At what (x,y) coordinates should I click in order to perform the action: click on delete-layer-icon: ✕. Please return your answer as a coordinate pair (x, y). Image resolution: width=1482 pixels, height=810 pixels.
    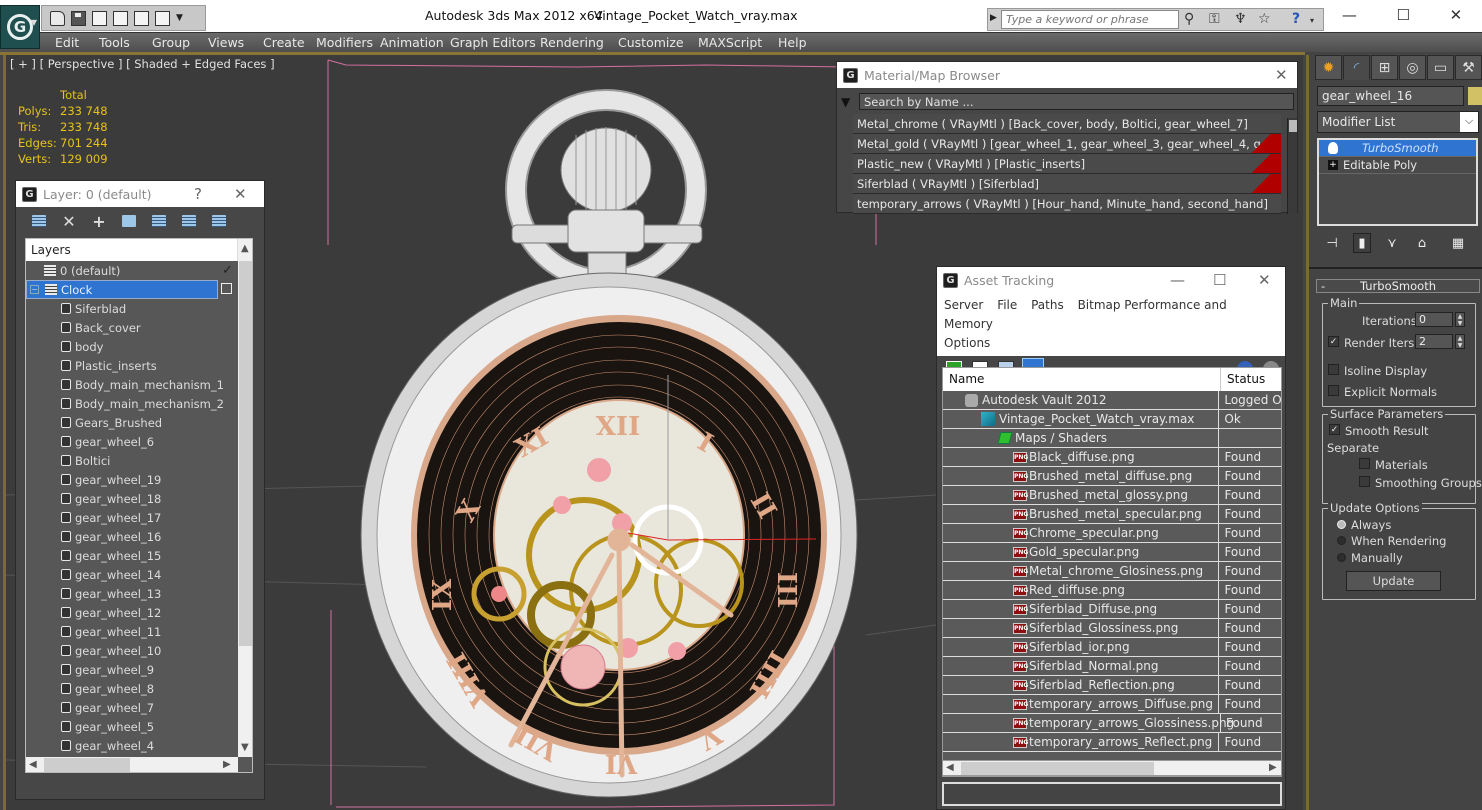
    Looking at the image, I should click on (69, 221).